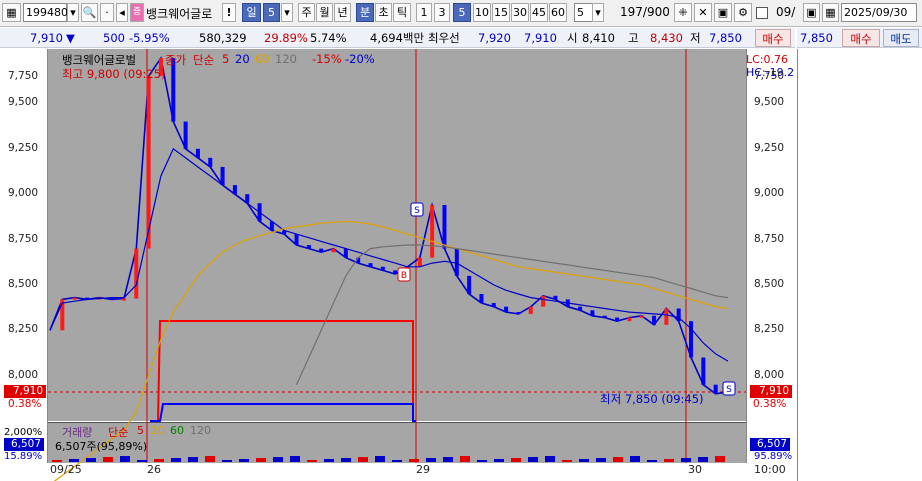 The height and width of the screenshot is (481, 922). Describe the element at coordinates (23, 102) in the screenshot. I see `y-tick-left: 9,500` at that location.